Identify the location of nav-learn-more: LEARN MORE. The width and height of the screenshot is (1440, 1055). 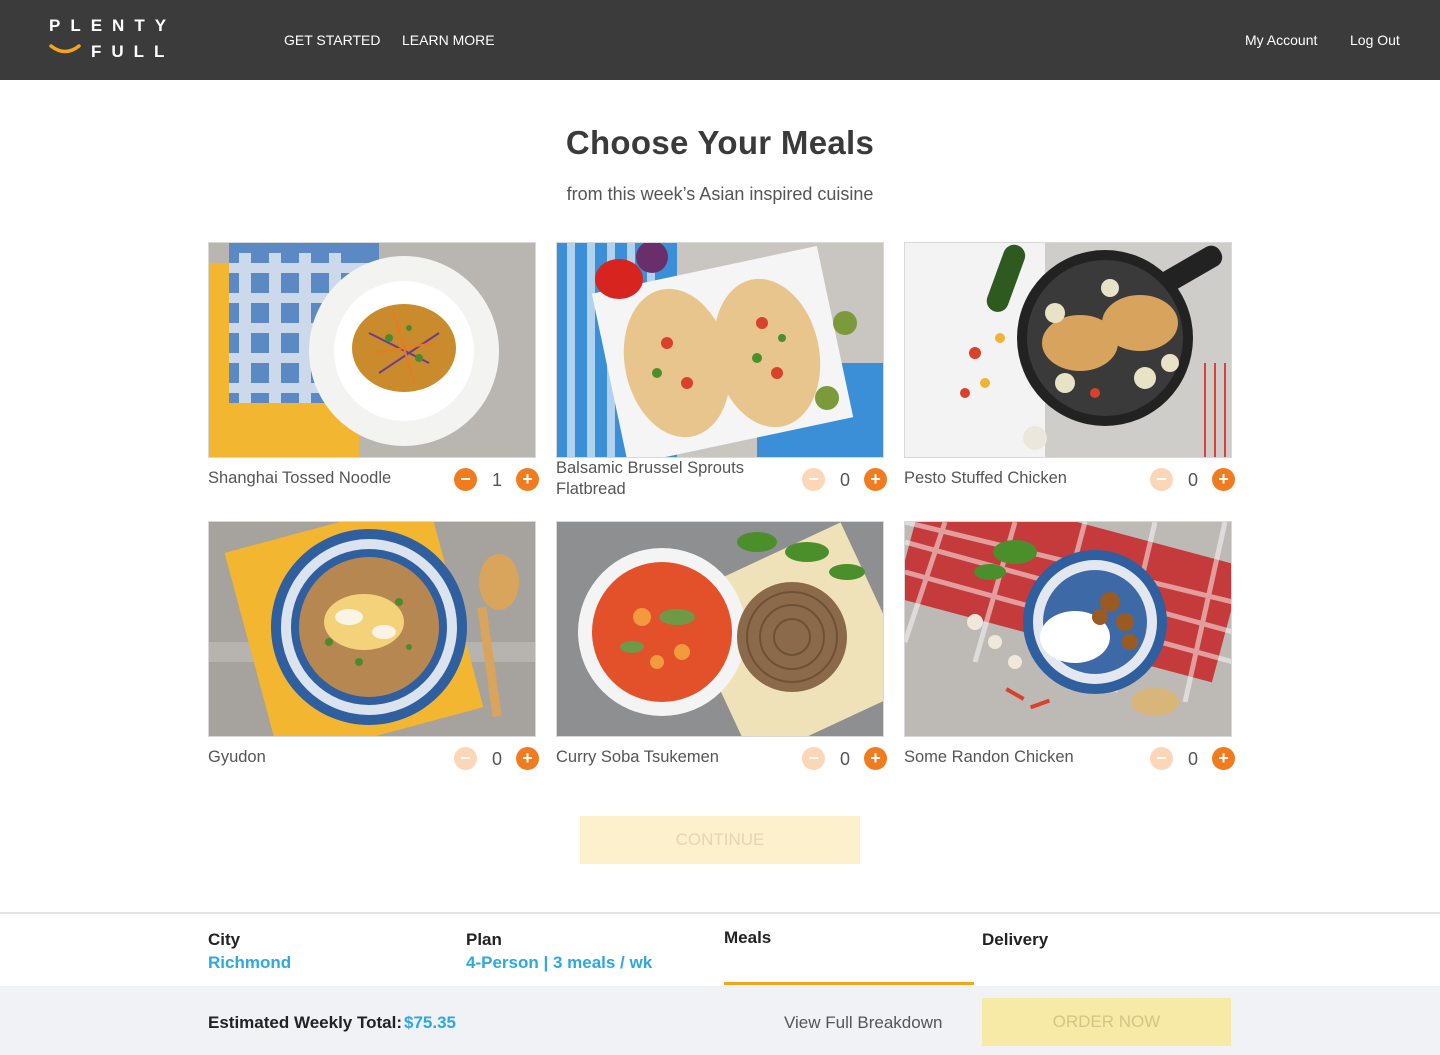
(448, 40).